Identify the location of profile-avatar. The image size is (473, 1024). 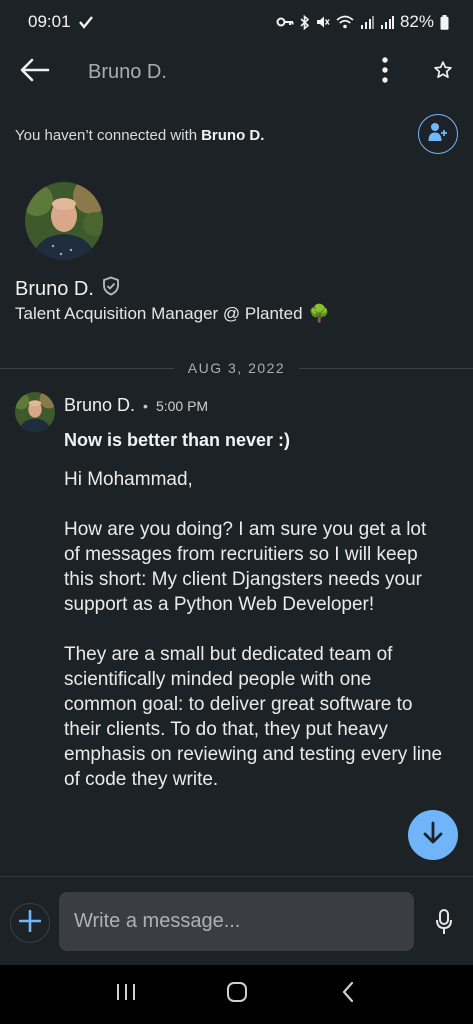
(64, 221).